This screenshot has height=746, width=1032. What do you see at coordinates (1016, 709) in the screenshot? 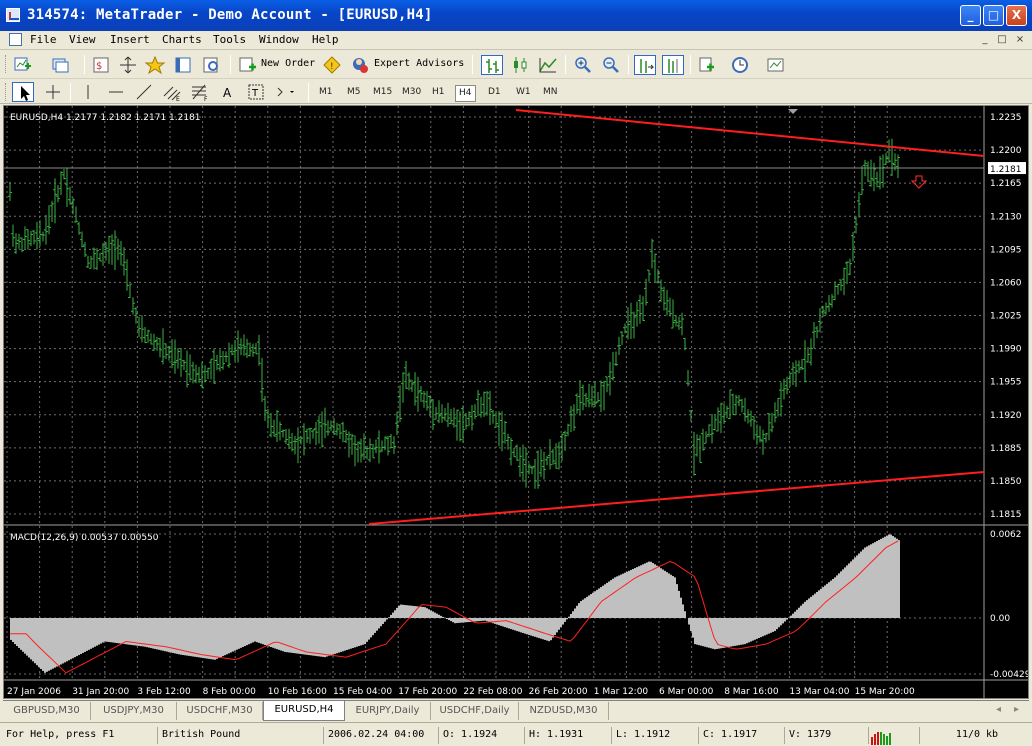
I see `tab-scroll-right-icon: ▸` at bounding box center [1016, 709].